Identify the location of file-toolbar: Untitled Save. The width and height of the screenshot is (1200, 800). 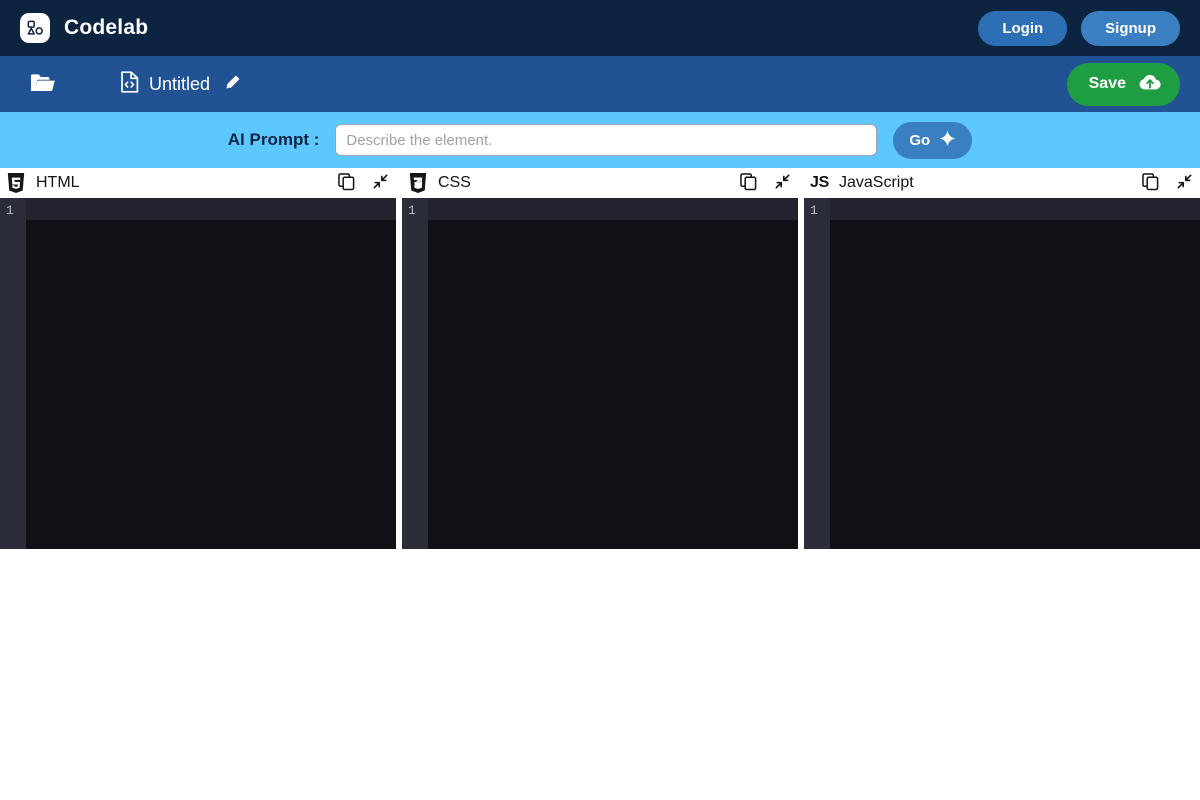
(600, 84).